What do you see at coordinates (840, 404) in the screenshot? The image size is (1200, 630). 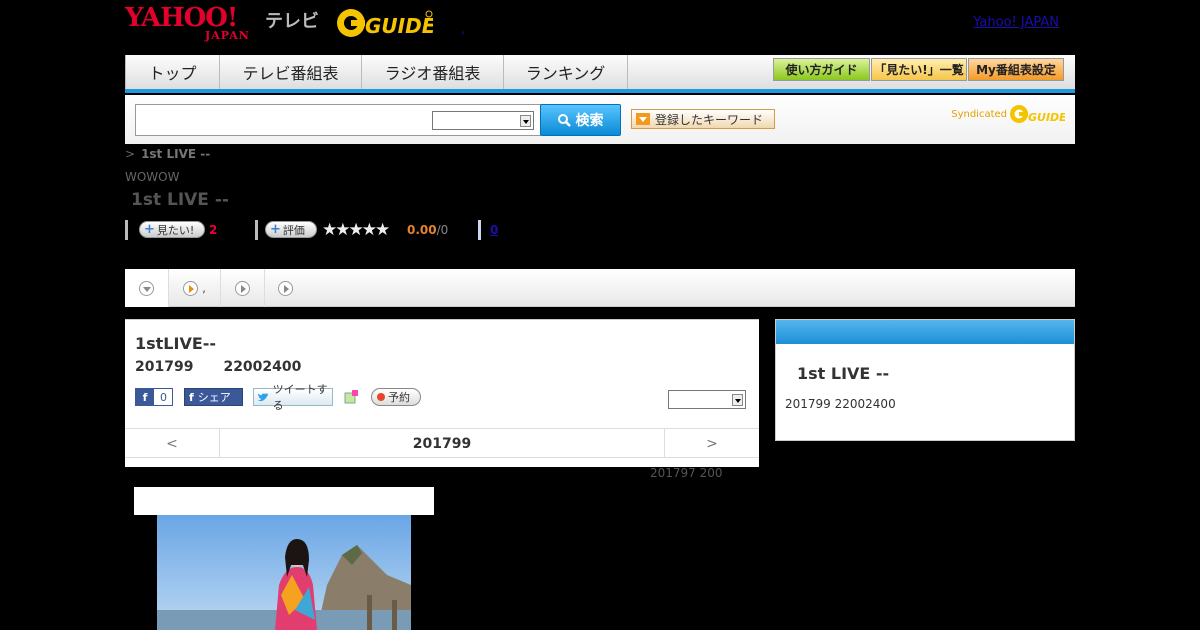 I see `side-datetime: 201799 22002400` at bounding box center [840, 404].